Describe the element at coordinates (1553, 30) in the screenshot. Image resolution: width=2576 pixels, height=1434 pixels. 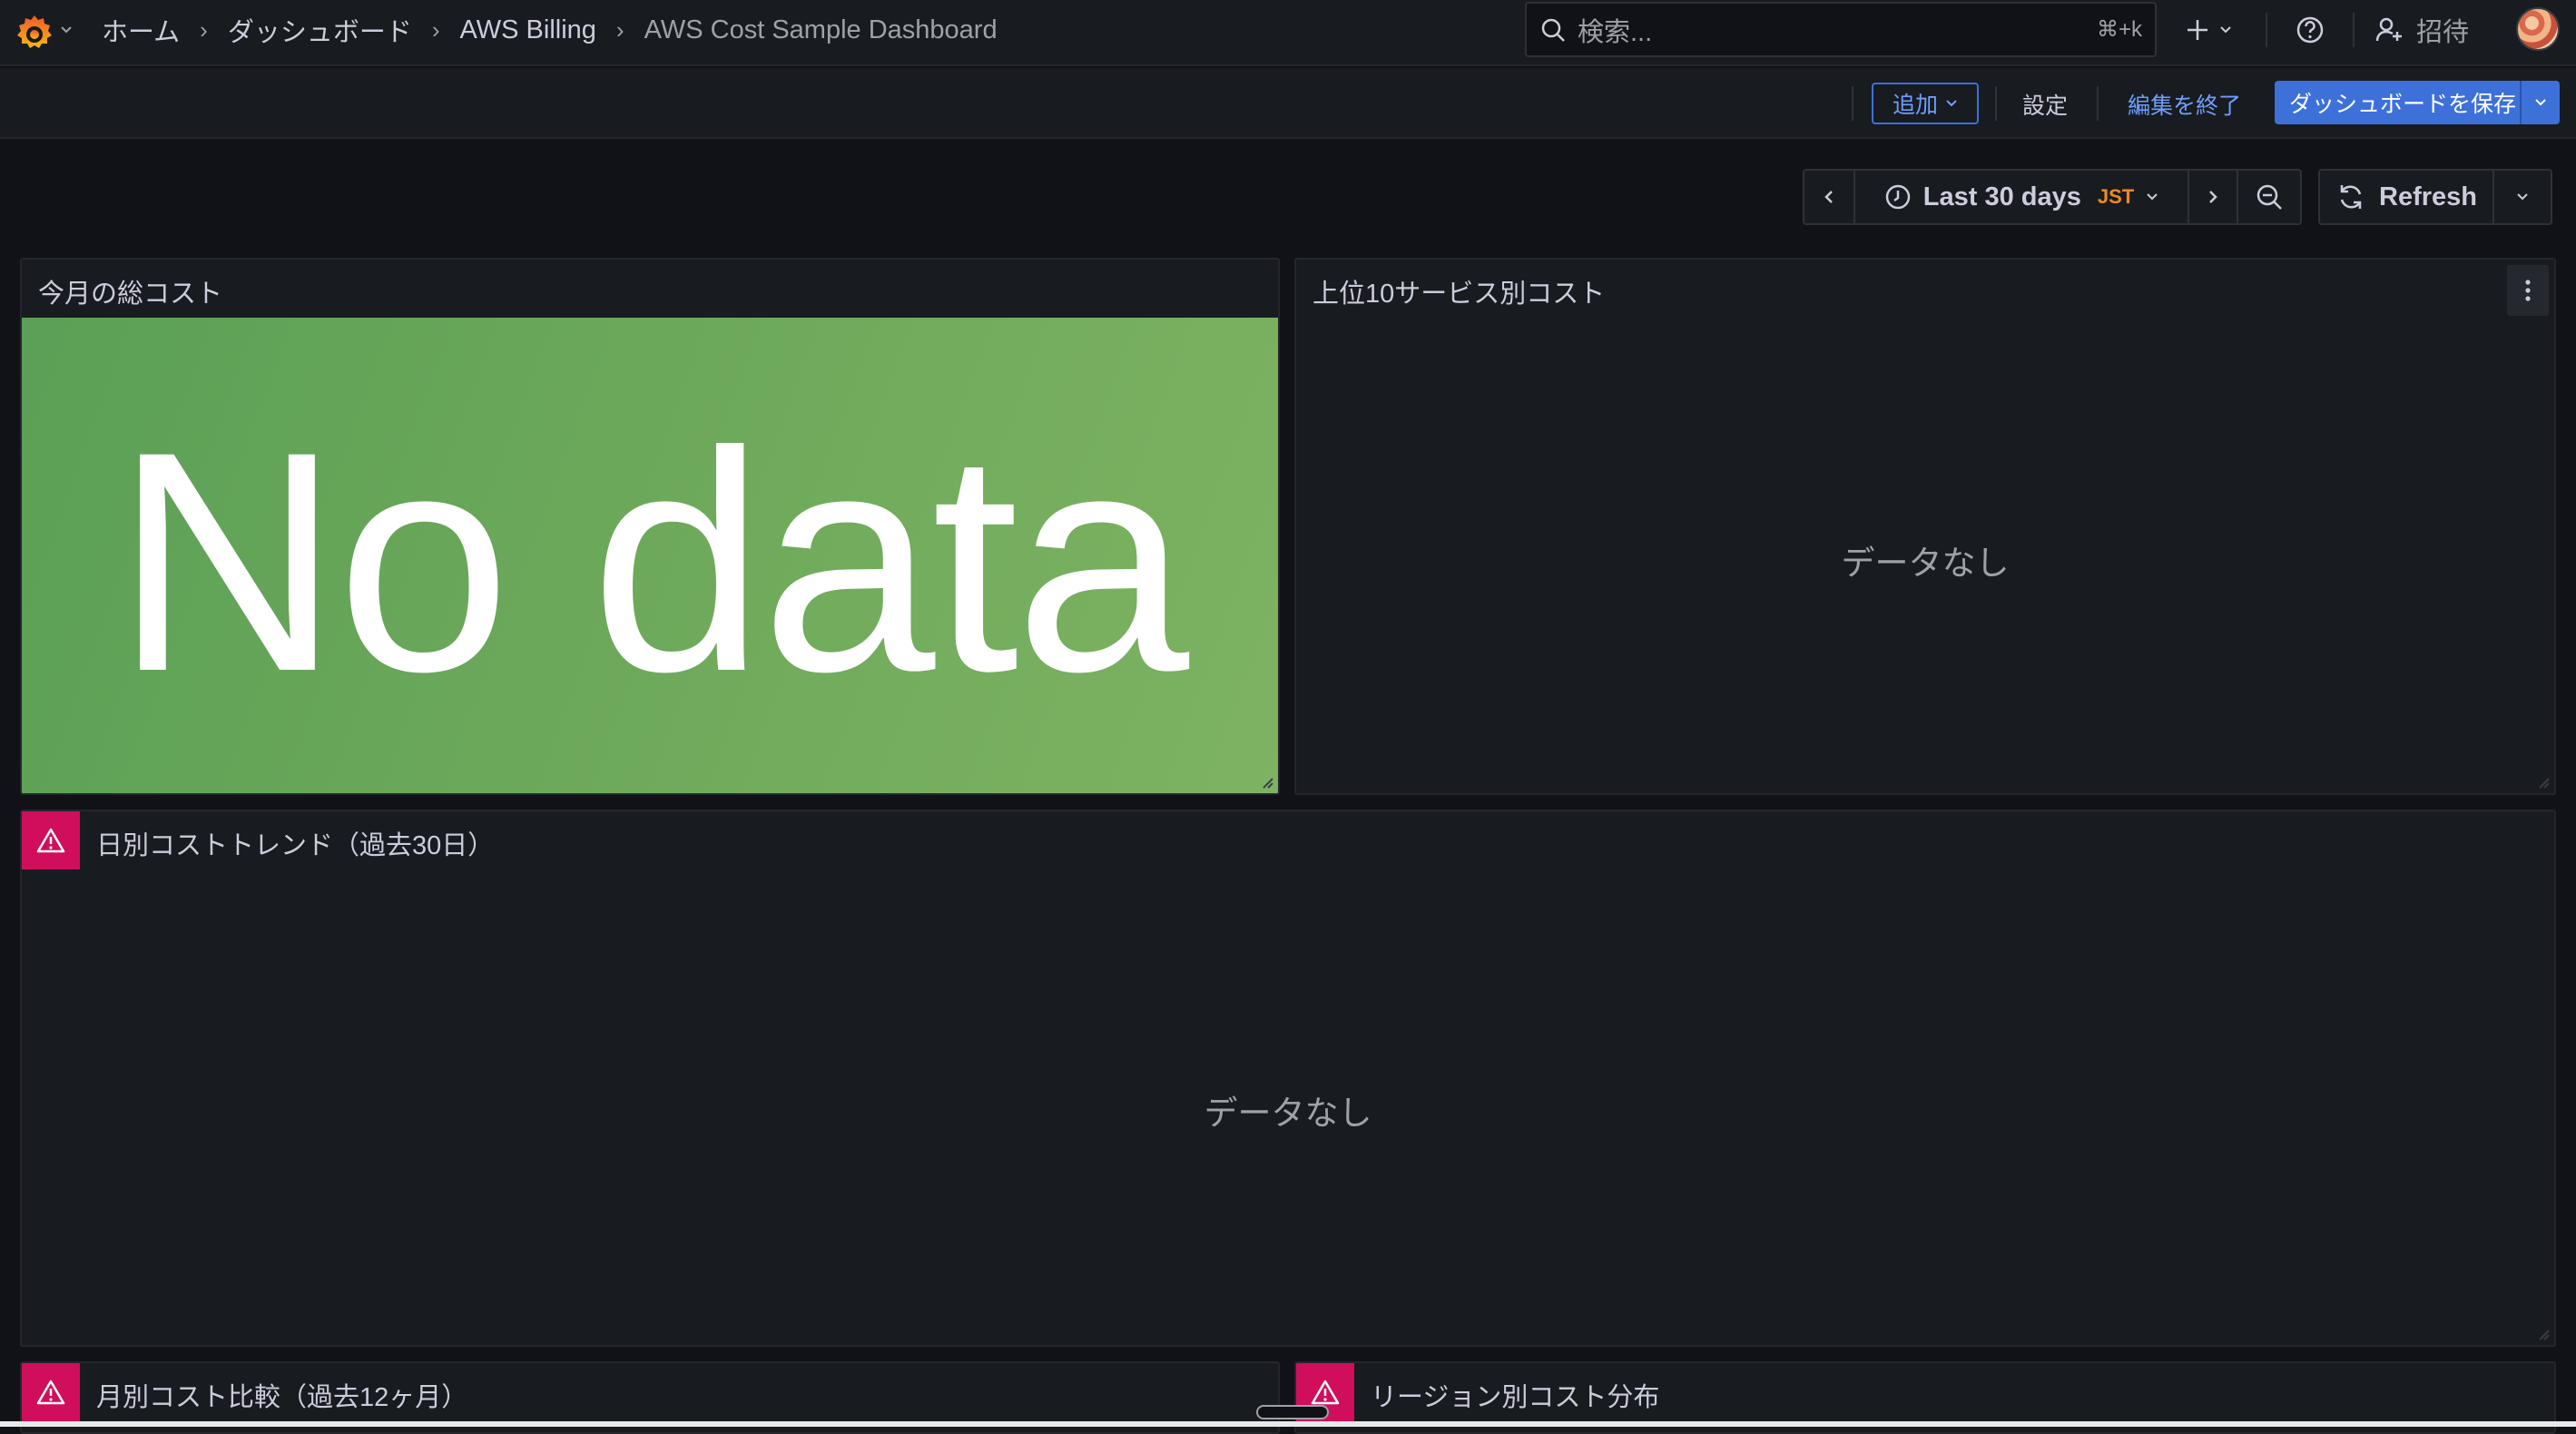
I see `search-icon` at that location.